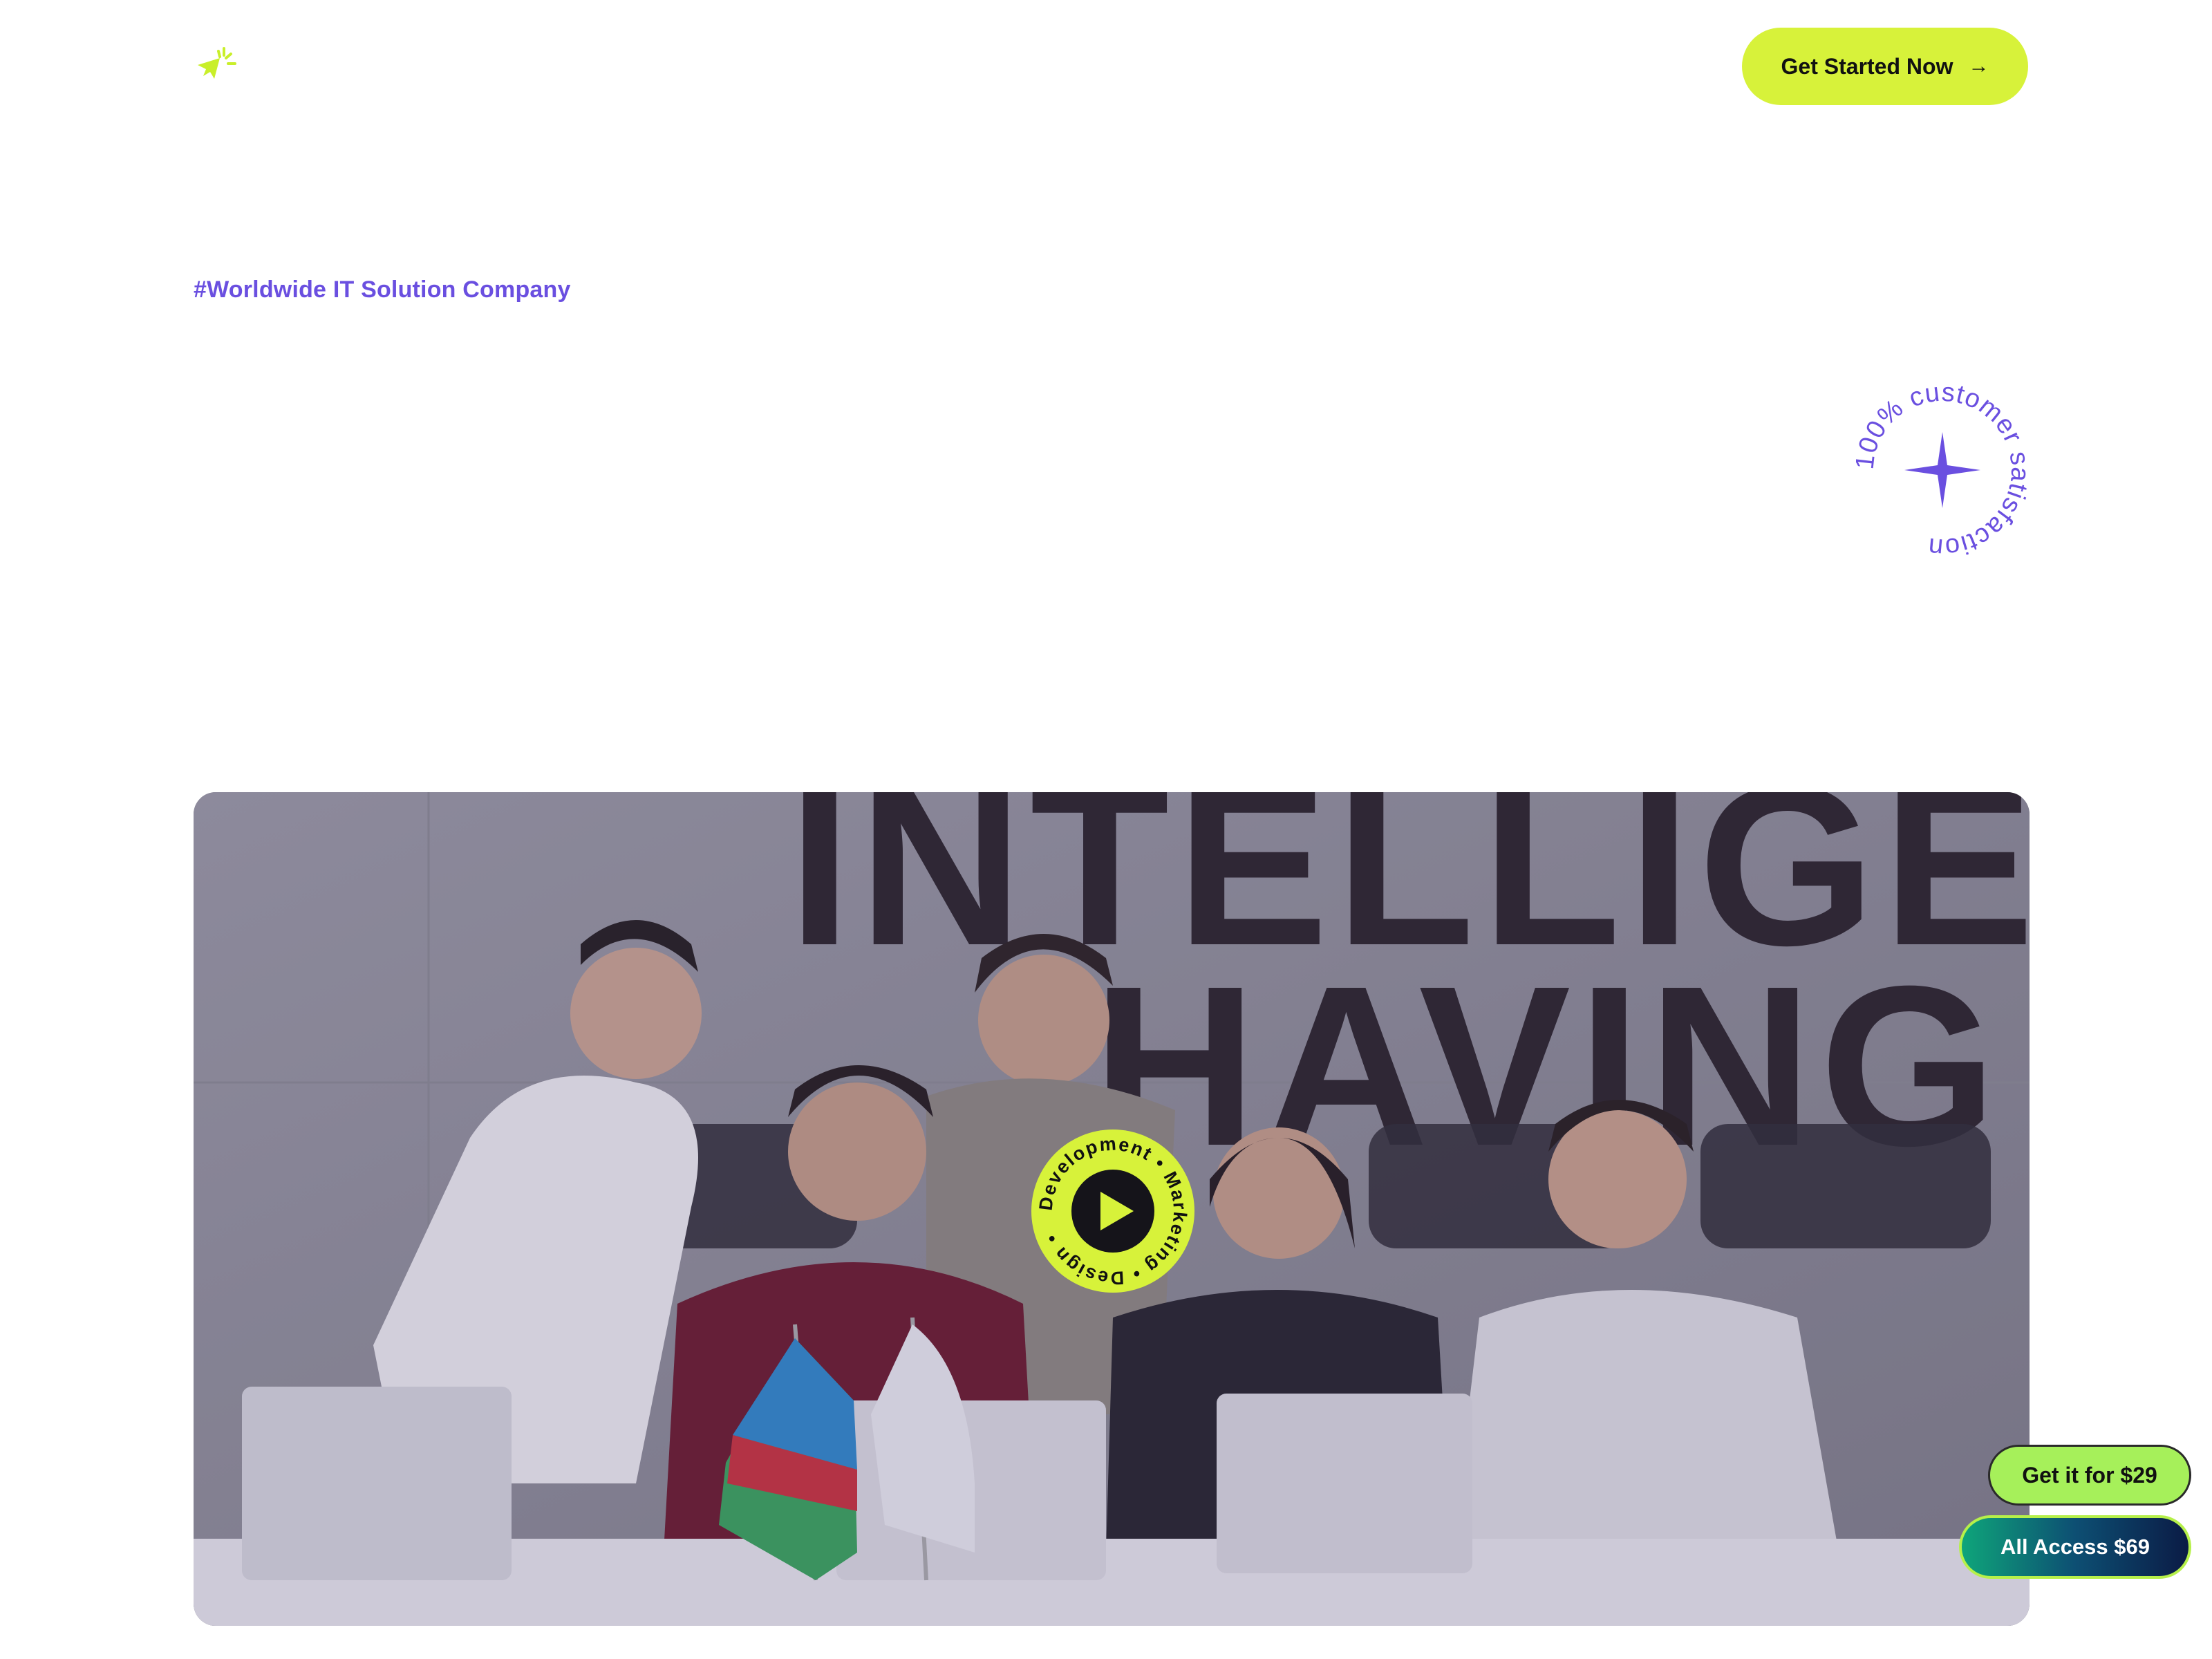 This screenshot has height=1659, width=2212. What do you see at coordinates (2089, 1475) in the screenshot?
I see `get-it-29-button: Get it for $29` at bounding box center [2089, 1475].